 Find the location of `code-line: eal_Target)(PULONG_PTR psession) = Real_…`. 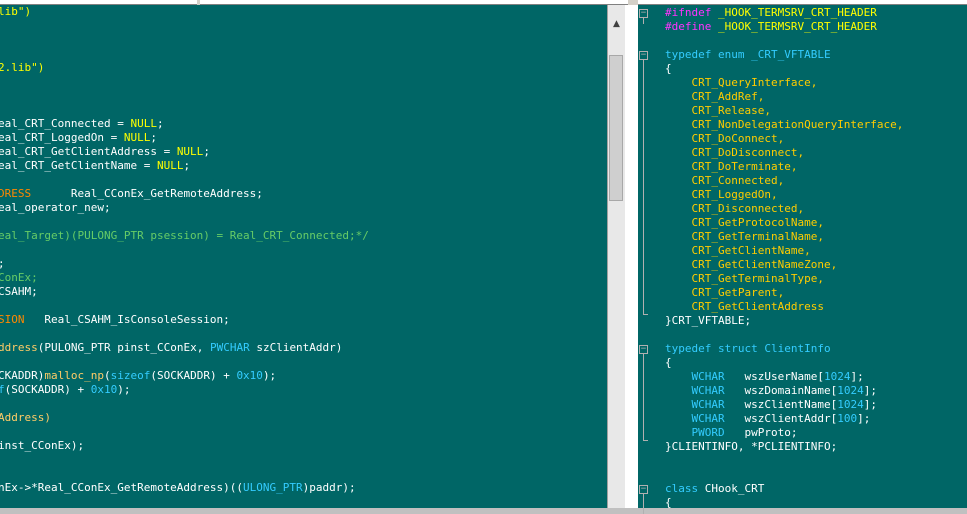

code-line: eal_Target)(PULONG_PTR psession) = Real_… is located at coordinates (184, 236).